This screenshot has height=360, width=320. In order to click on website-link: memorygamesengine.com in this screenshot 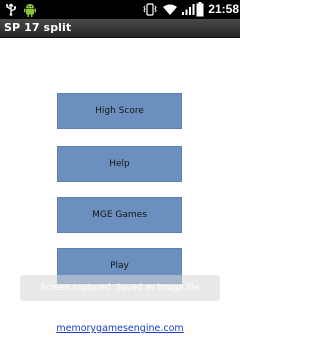, I will do `click(120, 328)`.